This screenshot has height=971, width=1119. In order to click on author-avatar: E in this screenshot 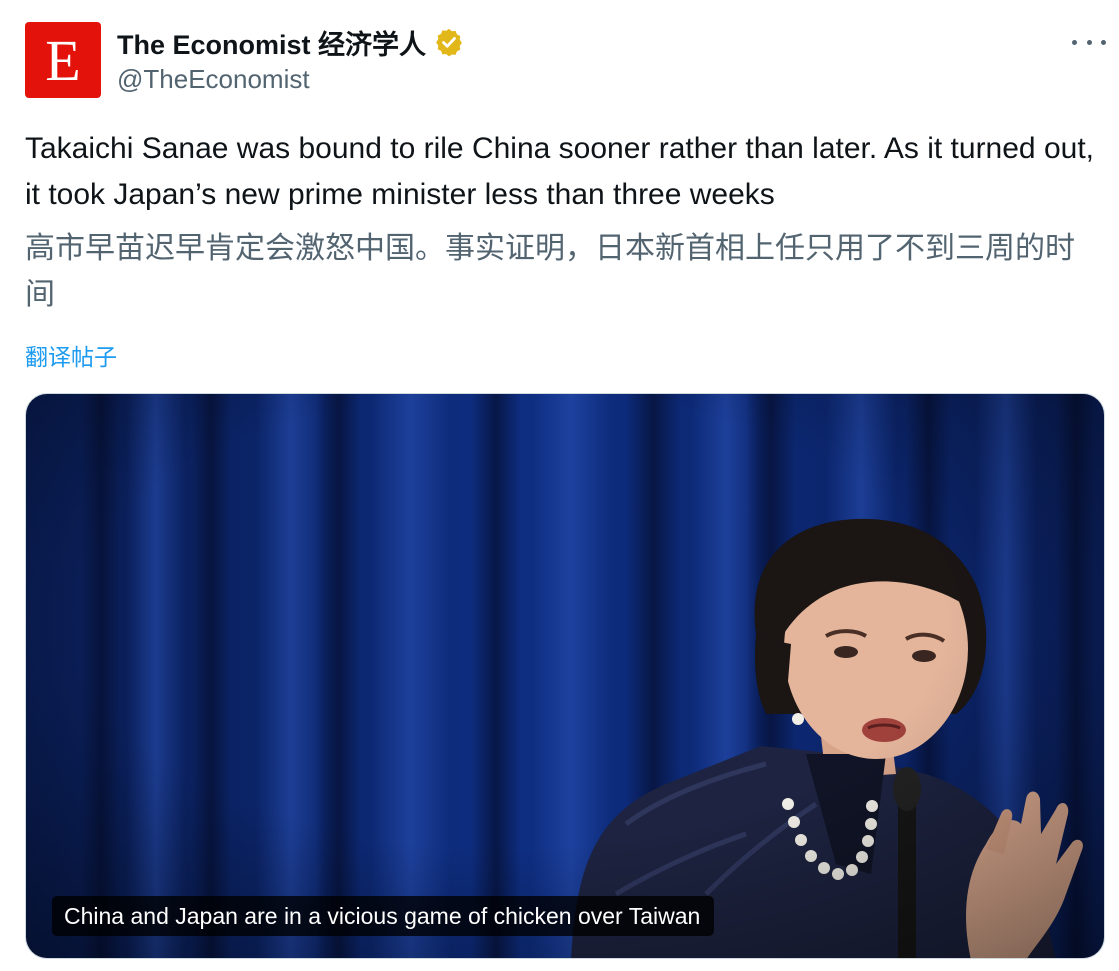, I will do `click(63, 60)`.